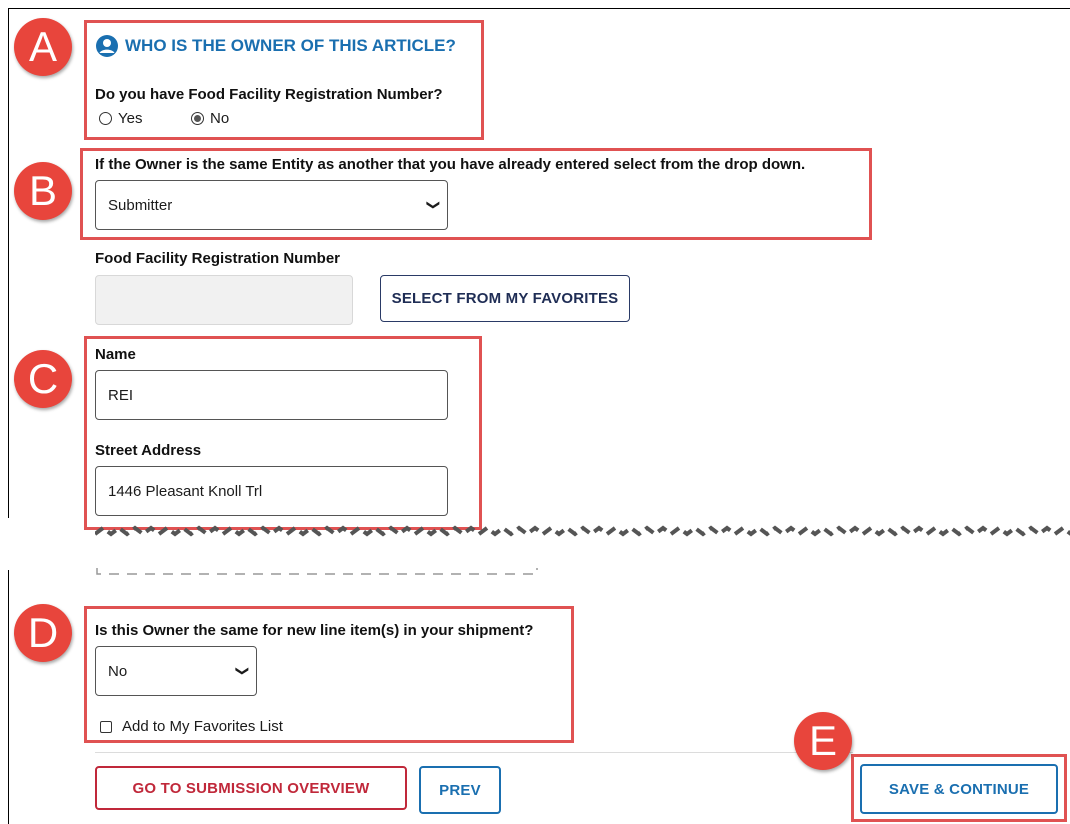  I want to click on name-input: REI, so click(271, 395).